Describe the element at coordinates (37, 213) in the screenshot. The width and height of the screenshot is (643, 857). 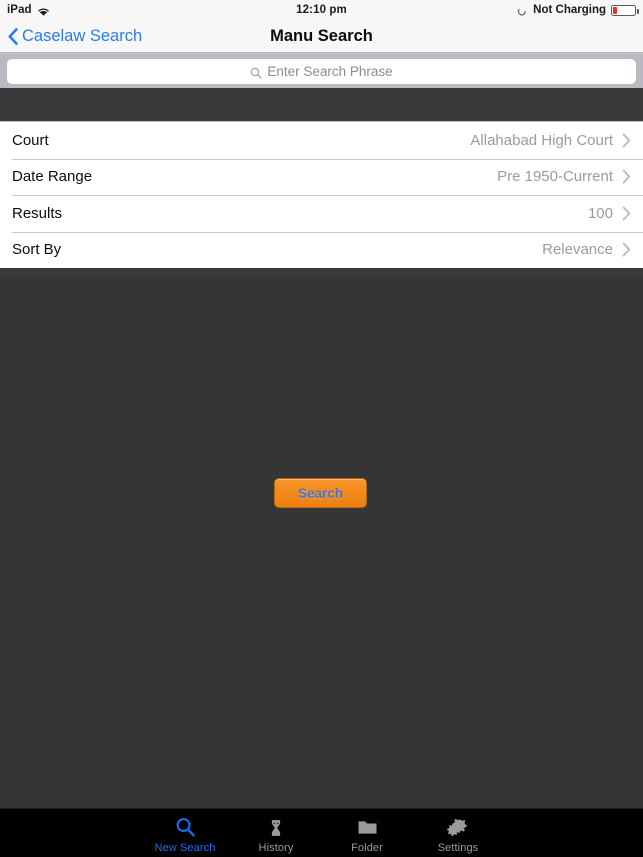
I see `row-label: Results` at that location.